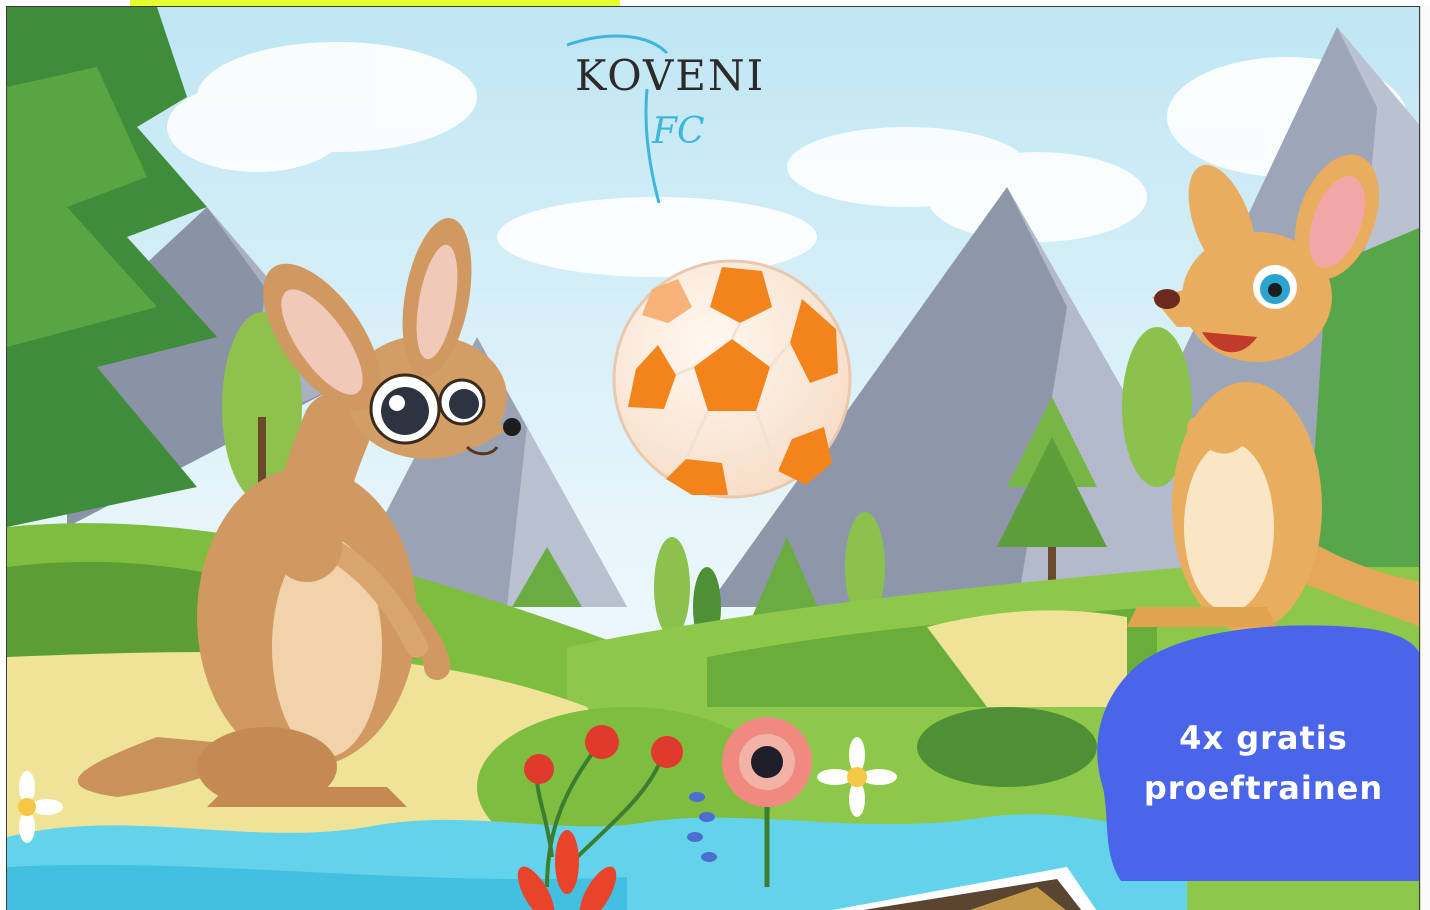 The image size is (1430, 910). Describe the element at coordinates (678, 131) in the screenshot. I see `logo-sub-mark: FC` at that location.